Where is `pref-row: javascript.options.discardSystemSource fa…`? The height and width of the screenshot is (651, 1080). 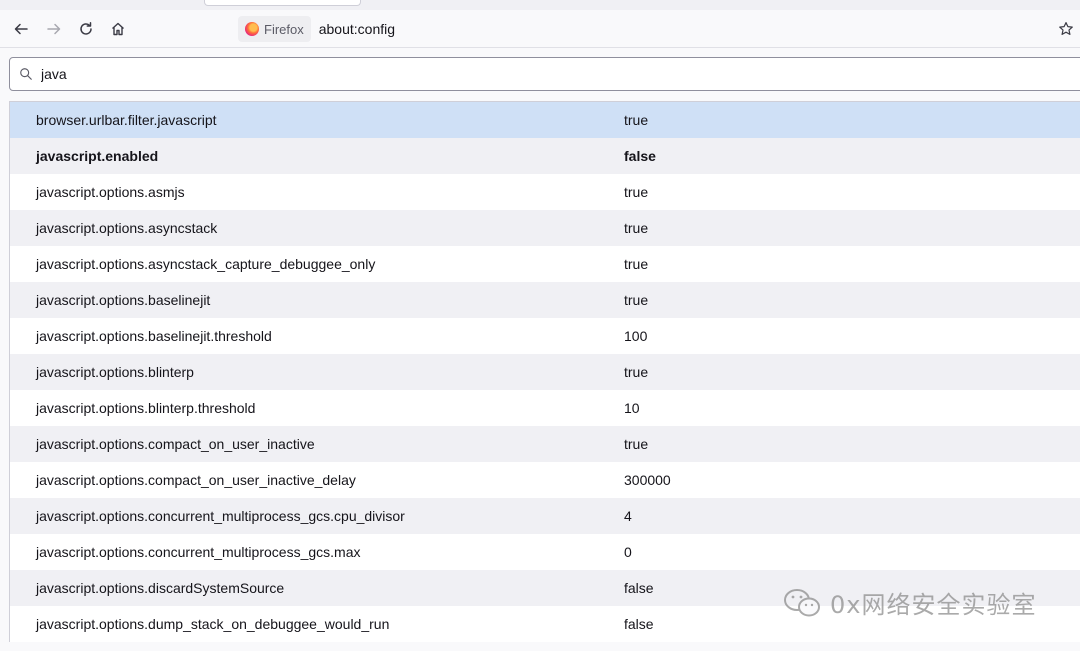 pref-row: javascript.options.discardSystemSource fa… is located at coordinates (545, 588).